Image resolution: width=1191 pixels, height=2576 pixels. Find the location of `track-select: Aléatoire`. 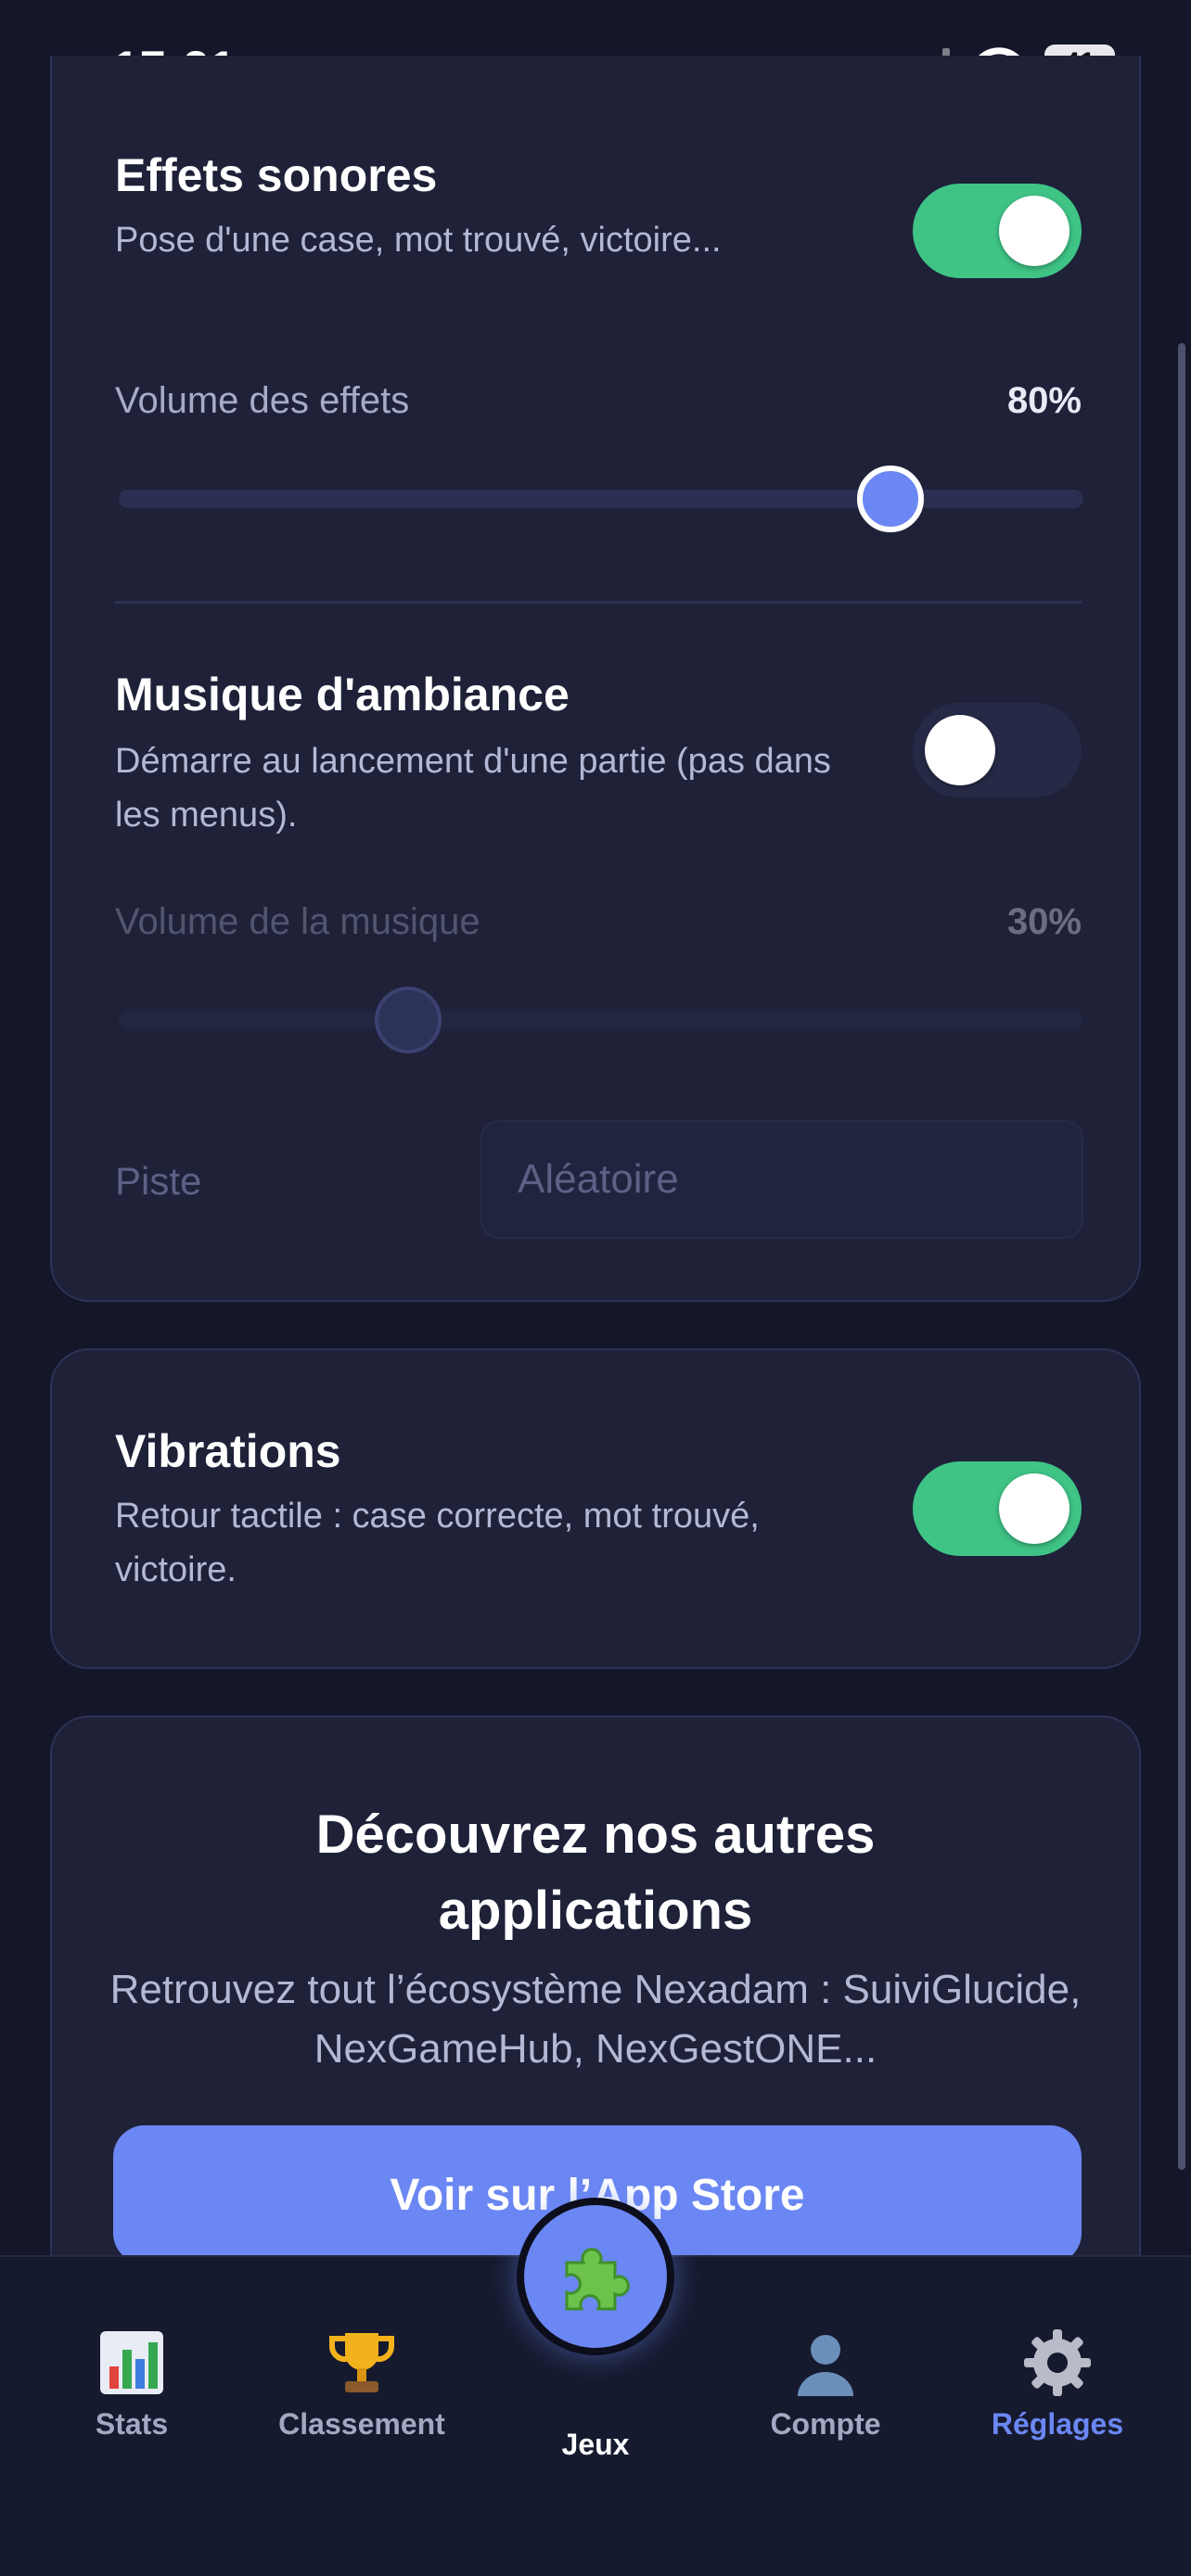

track-select: Aléatoire is located at coordinates (781, 1179).